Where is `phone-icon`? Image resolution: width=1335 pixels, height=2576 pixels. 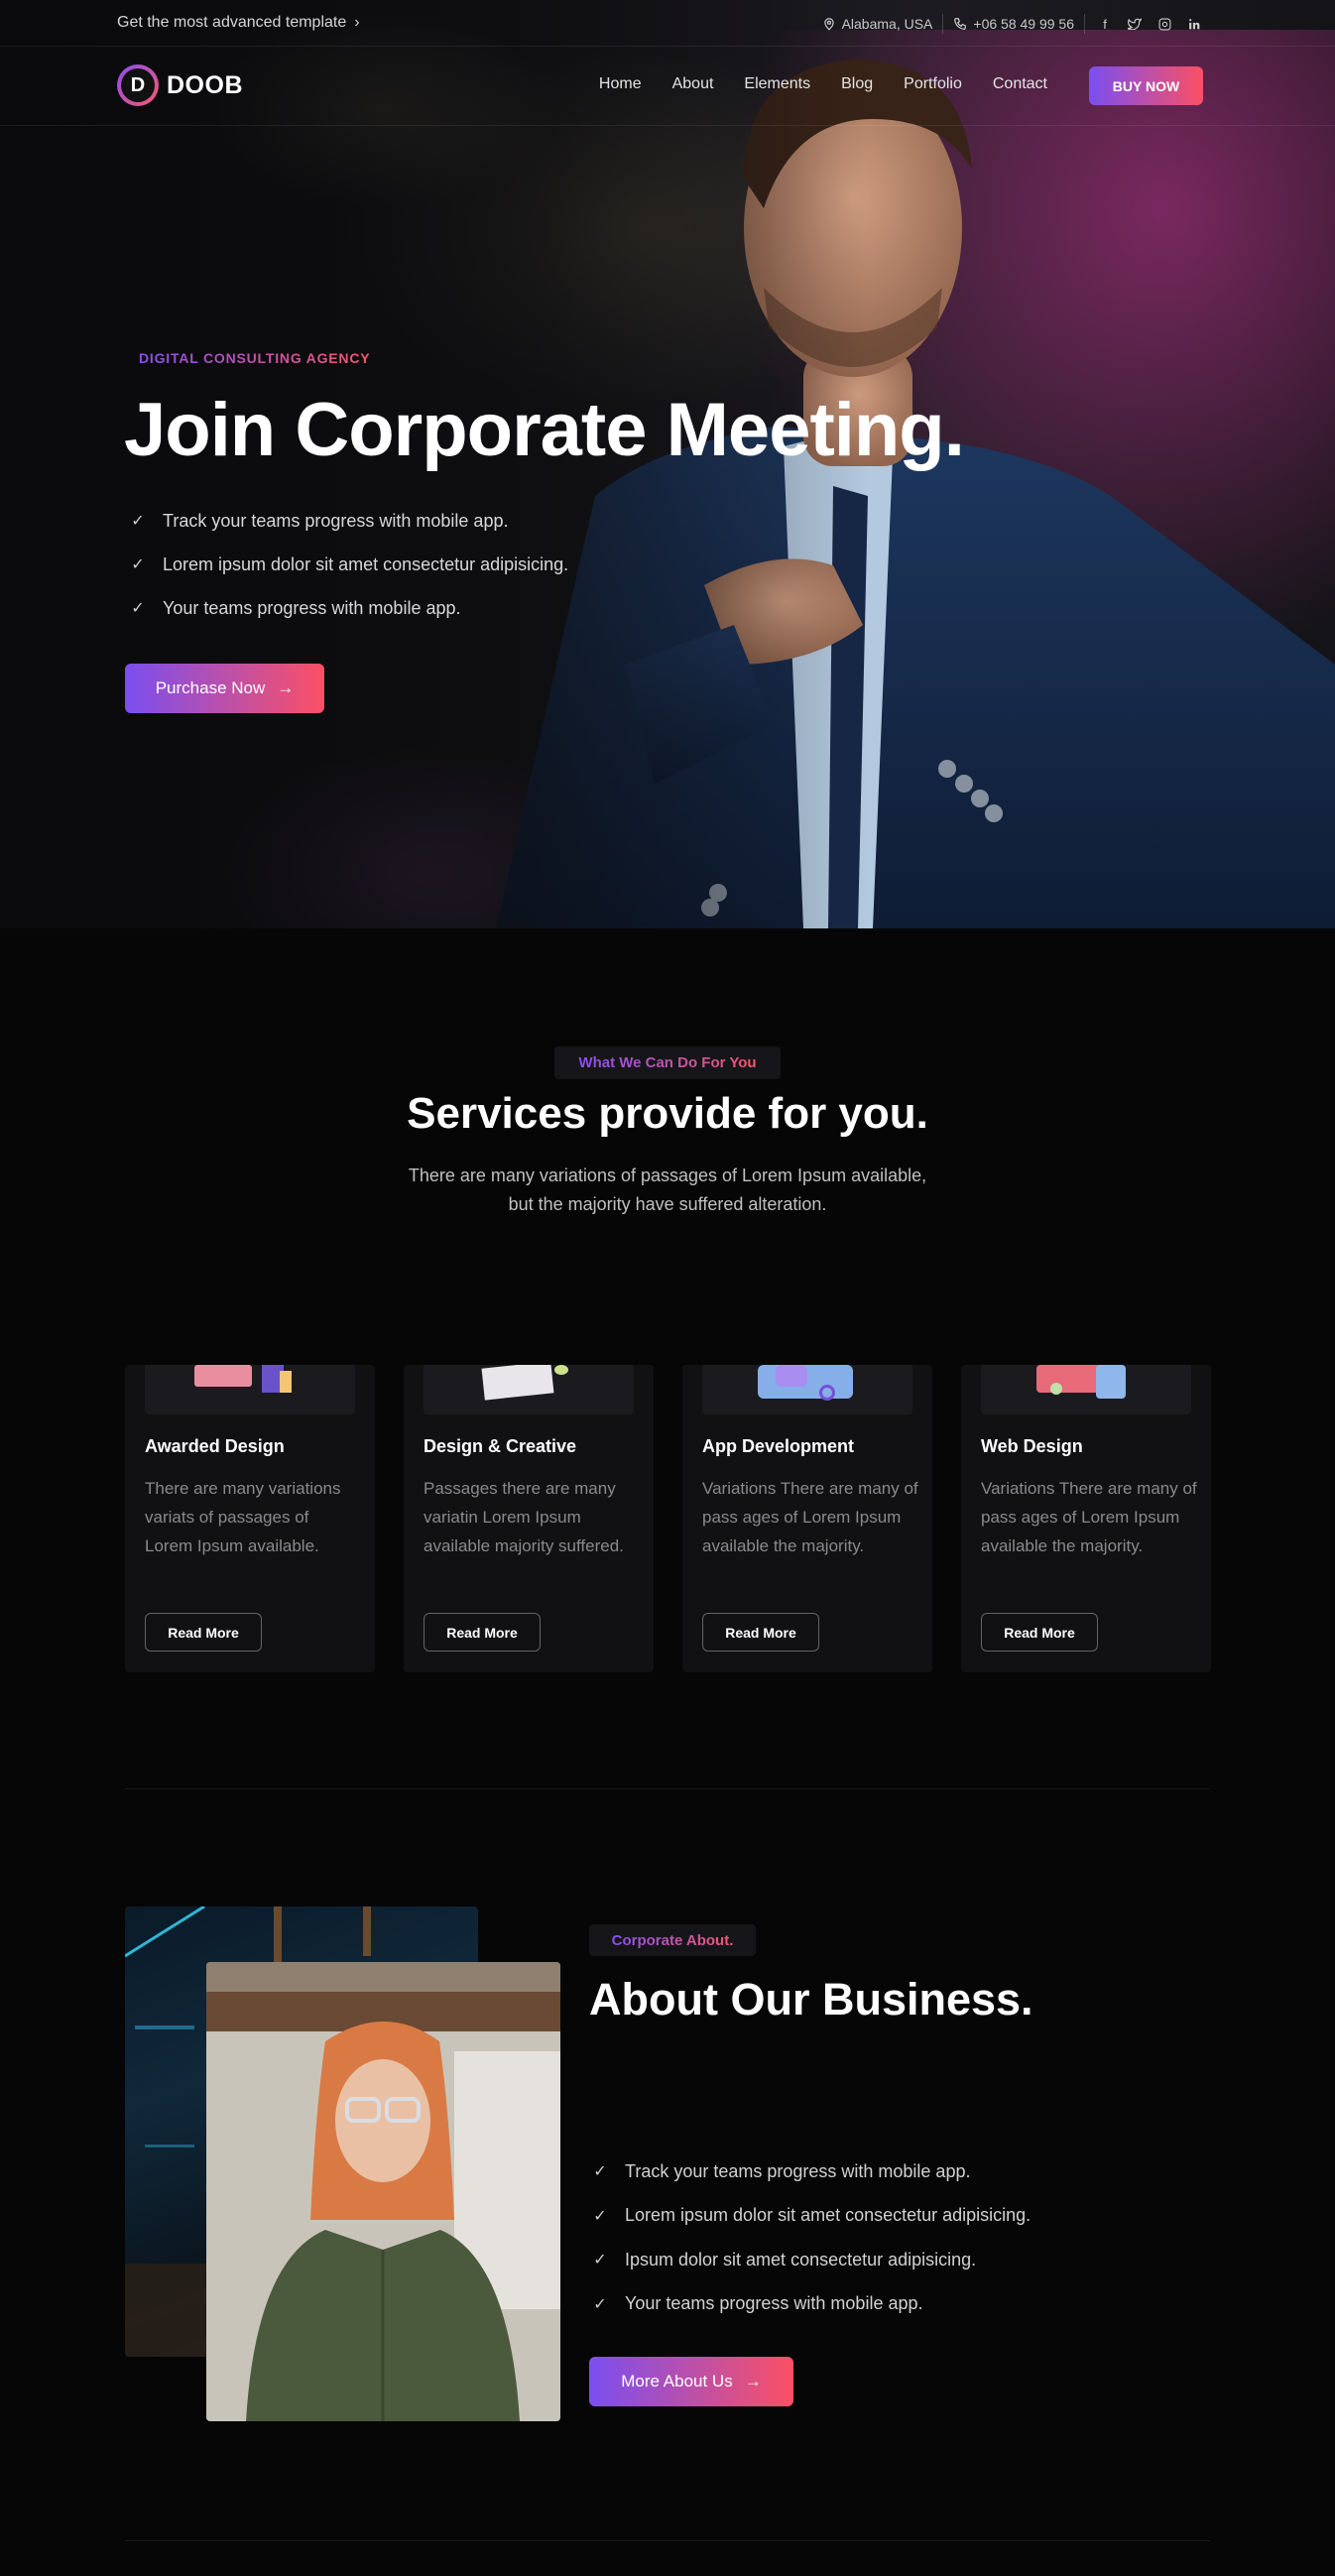 phone-icon is located at coordinates (961, 24).